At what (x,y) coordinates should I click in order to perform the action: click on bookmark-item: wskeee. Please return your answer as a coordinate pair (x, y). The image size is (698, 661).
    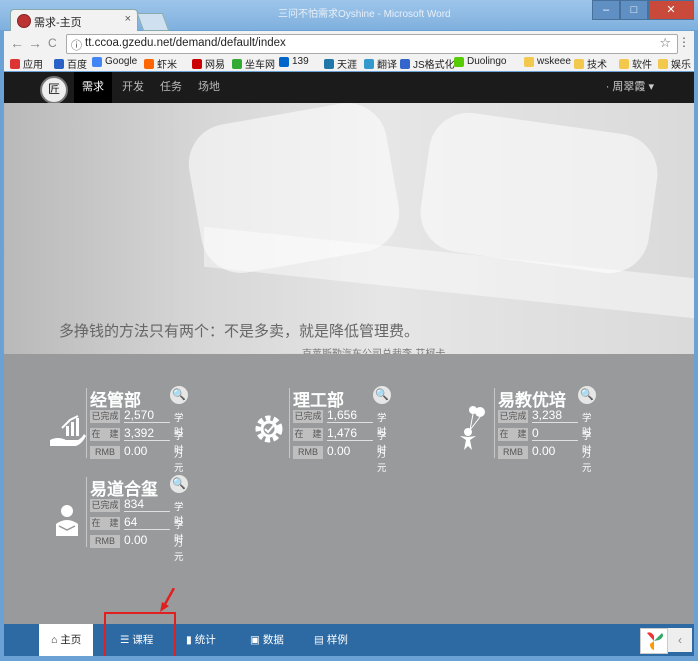
    Looking at the image, I should click on (547, 61).